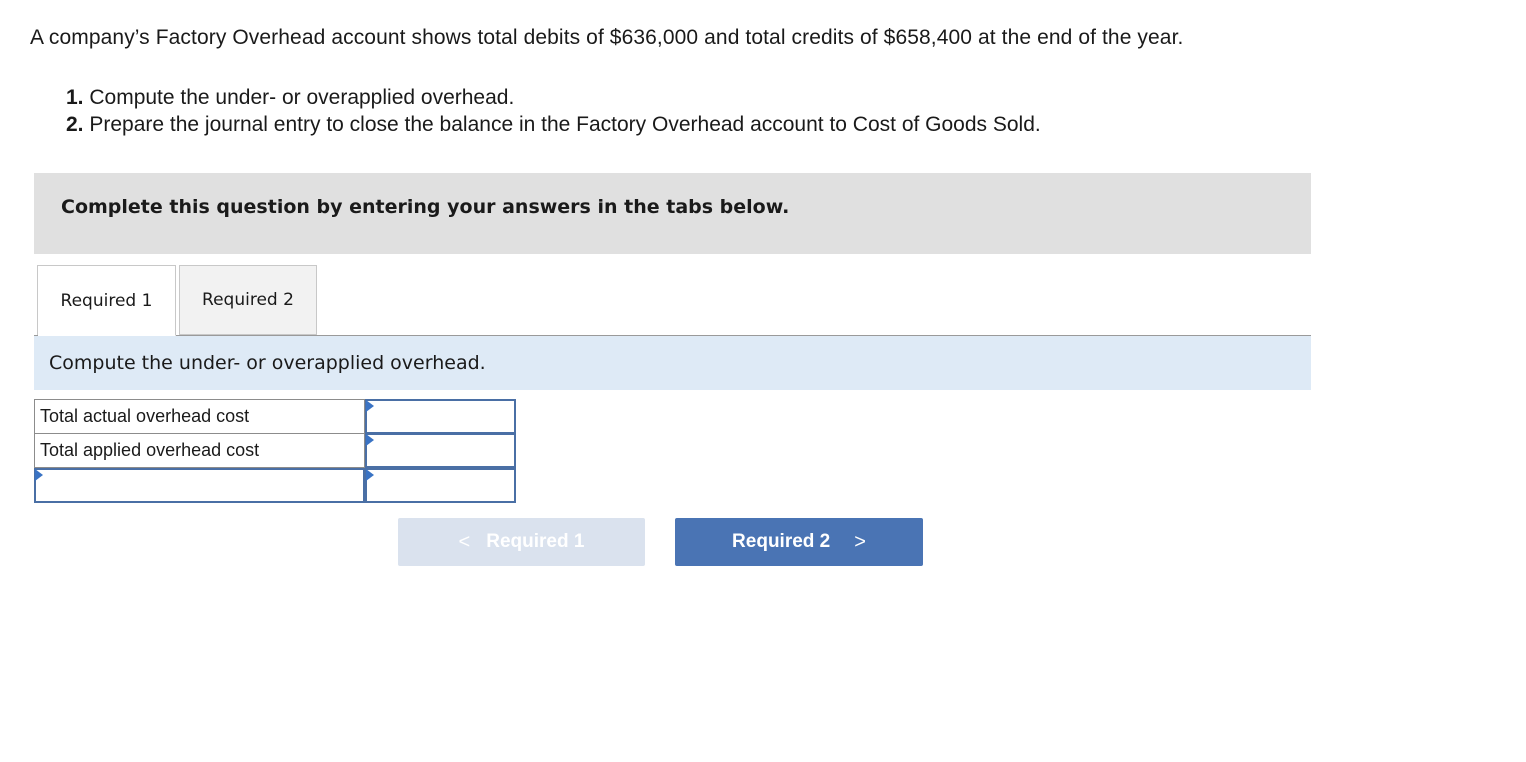 The height and width of the screenshot is (762, 1526). I want to click on chevron-left-icon: <, so click(464, 541).